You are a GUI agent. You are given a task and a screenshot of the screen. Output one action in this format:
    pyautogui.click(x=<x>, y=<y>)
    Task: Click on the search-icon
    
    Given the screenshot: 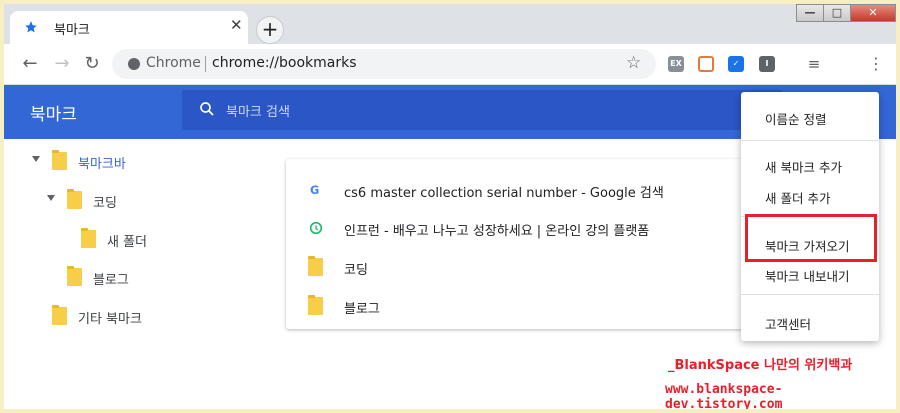 What is the action you would take?
    pyautogui.click(x=207, y=109)
    